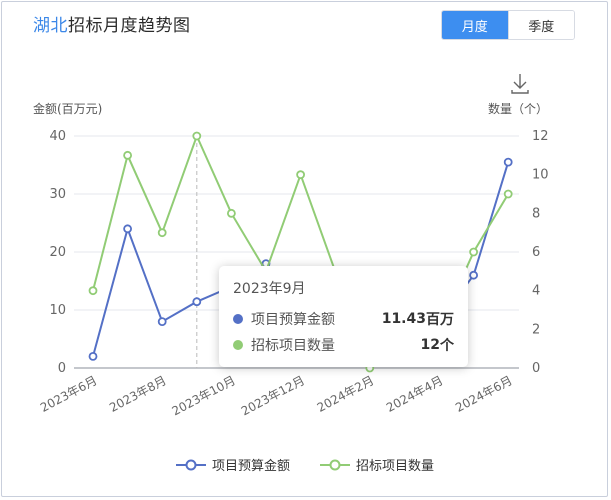  What do you see at coordinates (536, 368) in the screenshot?
I see `right-tick-label: 0` at bounding box center [536, 368].